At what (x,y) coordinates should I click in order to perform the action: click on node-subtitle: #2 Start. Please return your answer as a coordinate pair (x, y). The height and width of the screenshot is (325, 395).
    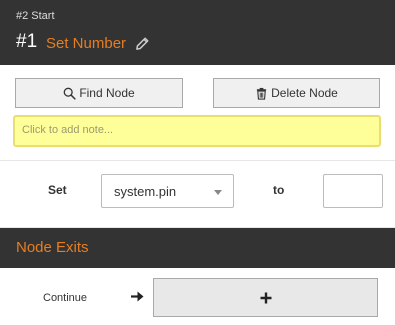
    Looking at the image, I should click on (35, 16).